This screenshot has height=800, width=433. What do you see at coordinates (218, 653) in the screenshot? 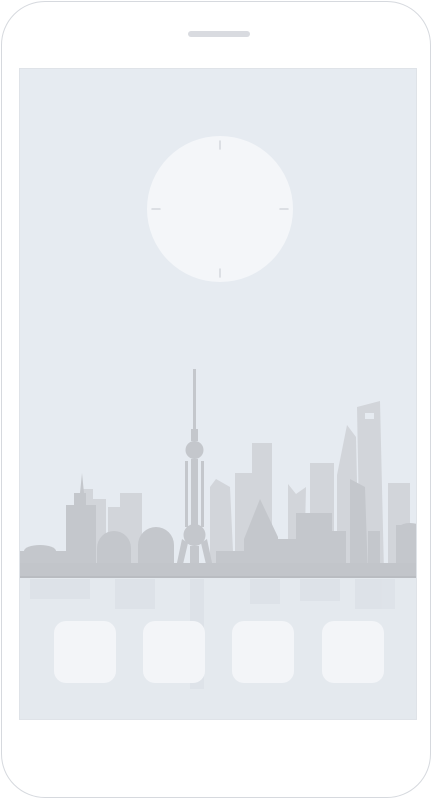
I see `dock` at bounding box center [218, 653].